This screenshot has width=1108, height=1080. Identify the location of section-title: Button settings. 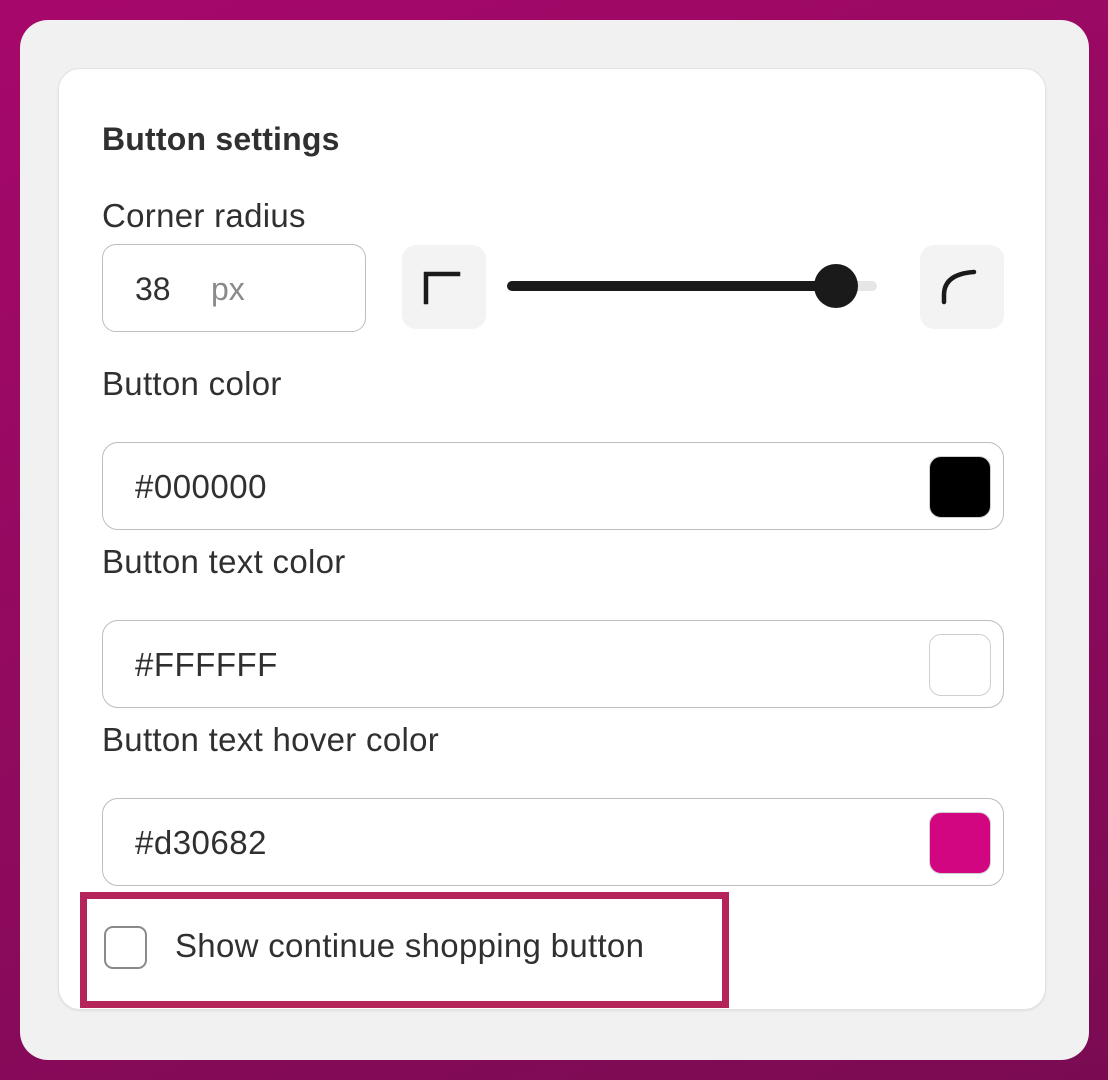
(221, 139).